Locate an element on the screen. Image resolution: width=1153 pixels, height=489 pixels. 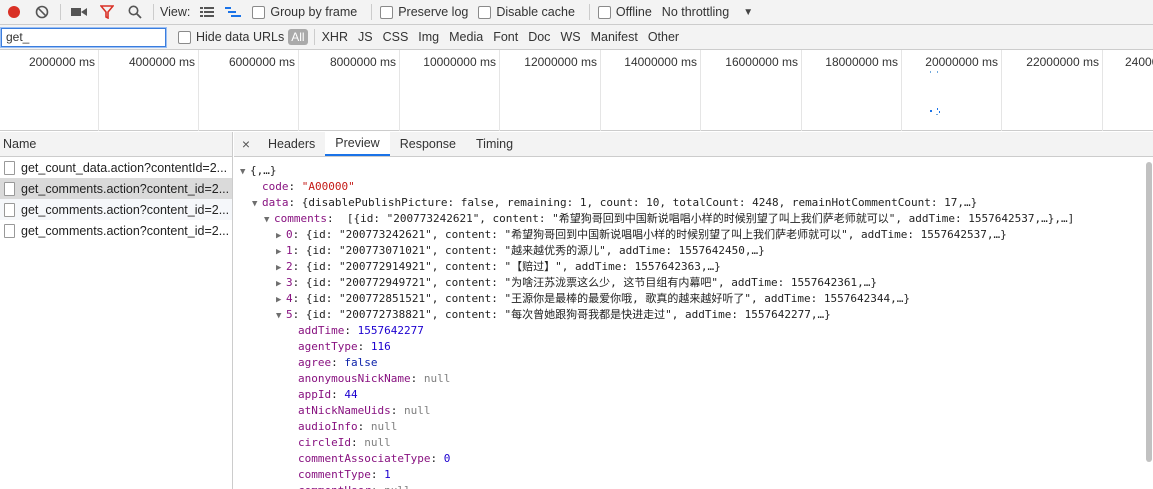
preview-scrollbar is located at coordinates (1149, 312).